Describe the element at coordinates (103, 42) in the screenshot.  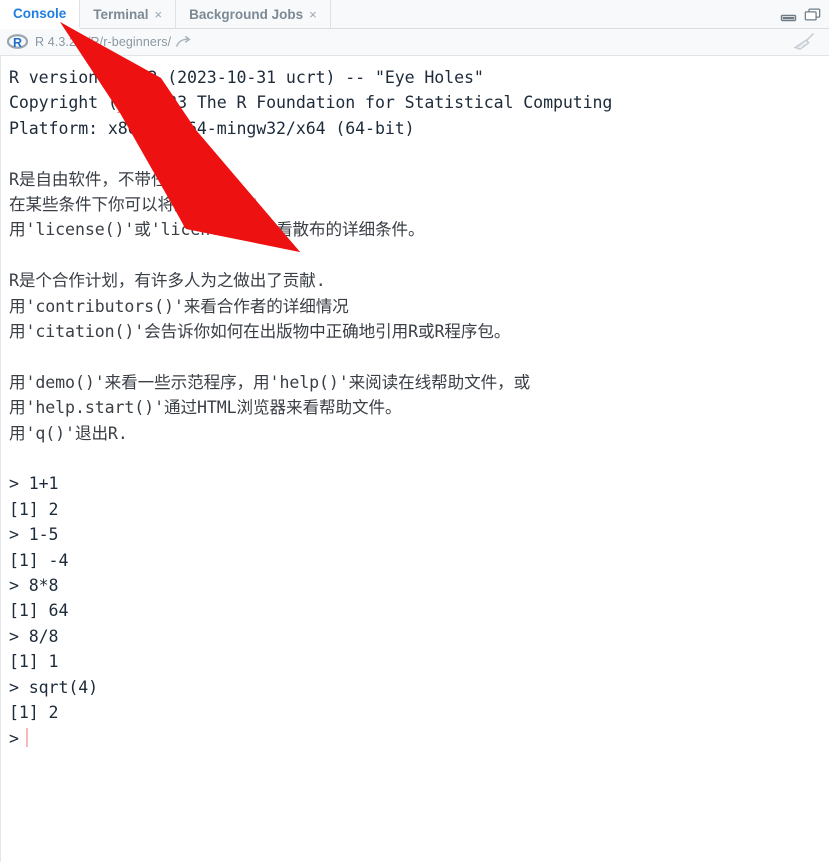
I see `working-directory-path: R 4.3.2 ~/R/r-beginners/` at that location.